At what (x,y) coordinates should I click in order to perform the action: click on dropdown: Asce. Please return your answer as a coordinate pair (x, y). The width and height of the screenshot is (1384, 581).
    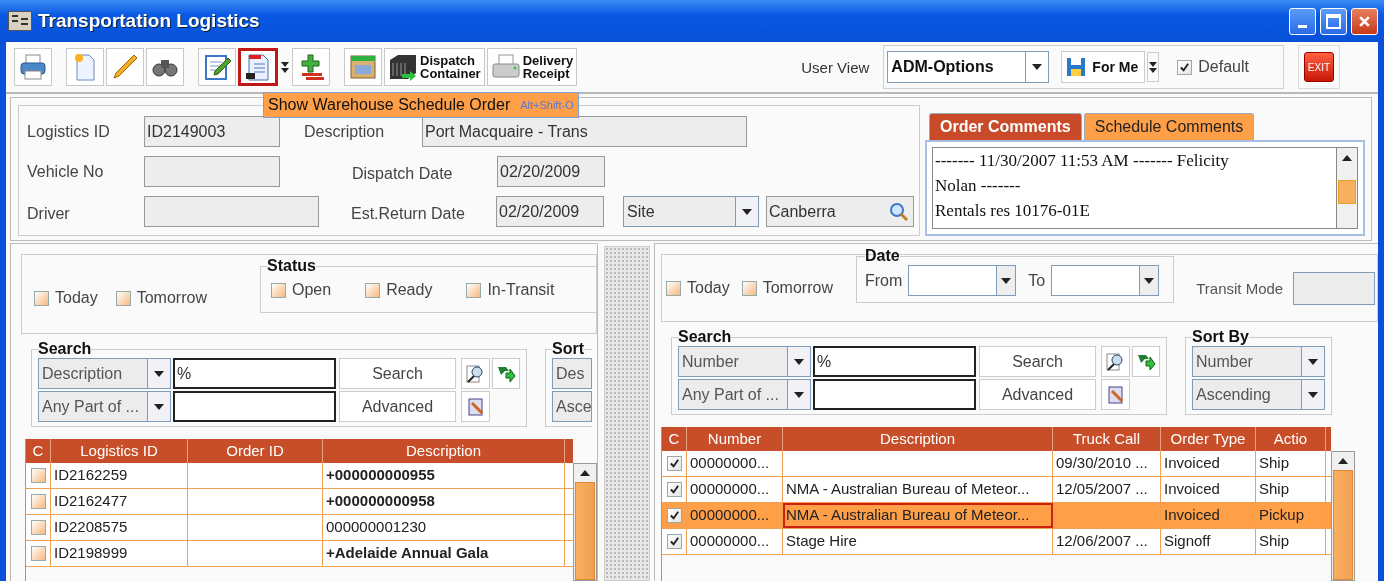
    Looking at the image, I should click on (572, 406).